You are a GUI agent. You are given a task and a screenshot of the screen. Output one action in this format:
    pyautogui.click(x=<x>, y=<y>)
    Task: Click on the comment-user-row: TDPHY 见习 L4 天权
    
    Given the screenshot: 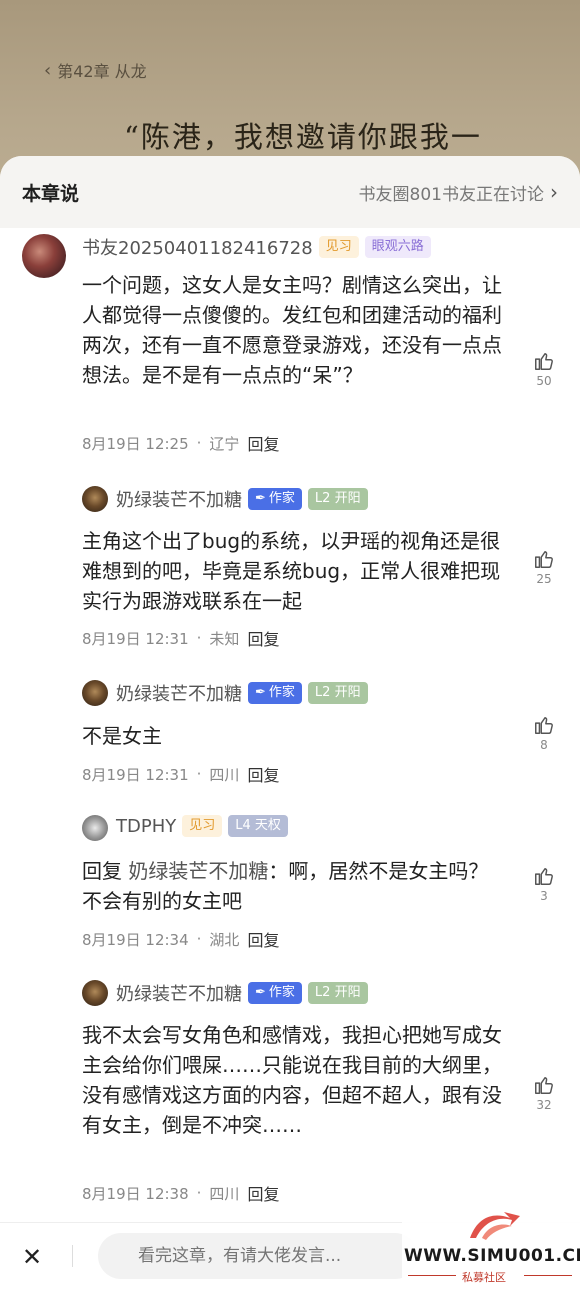 What is the action you would take?
    pyautogui.click(x=202, y=826)
    